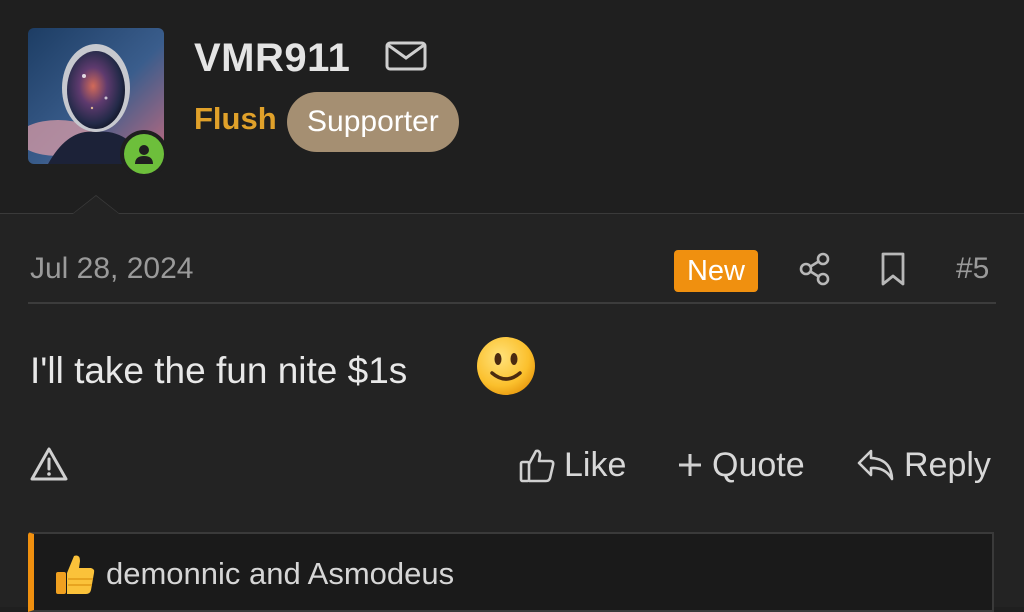 Image resolution: width=1024 pixels, height=612 pixels. Describe the element at coordinates (815, 269) in the screenshot. I see `share-icon` at that location.